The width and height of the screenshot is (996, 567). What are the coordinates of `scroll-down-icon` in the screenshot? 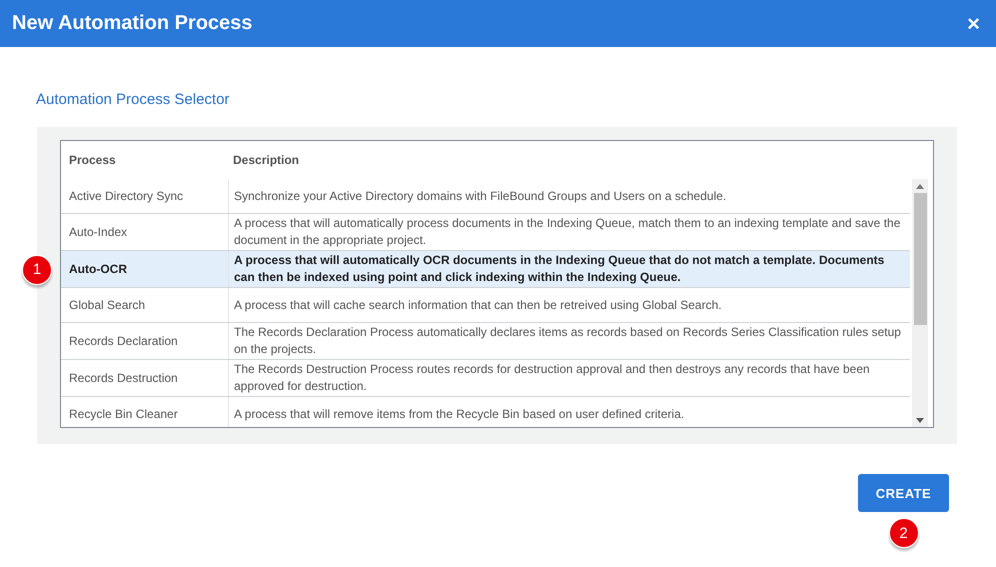 It's located at (920, 420).